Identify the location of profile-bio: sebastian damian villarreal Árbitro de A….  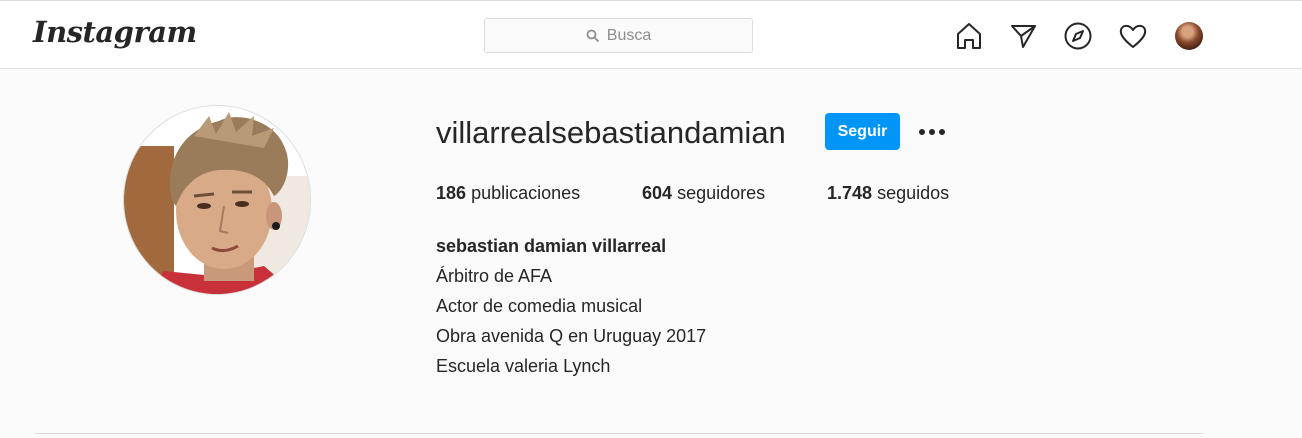
(571, 306).